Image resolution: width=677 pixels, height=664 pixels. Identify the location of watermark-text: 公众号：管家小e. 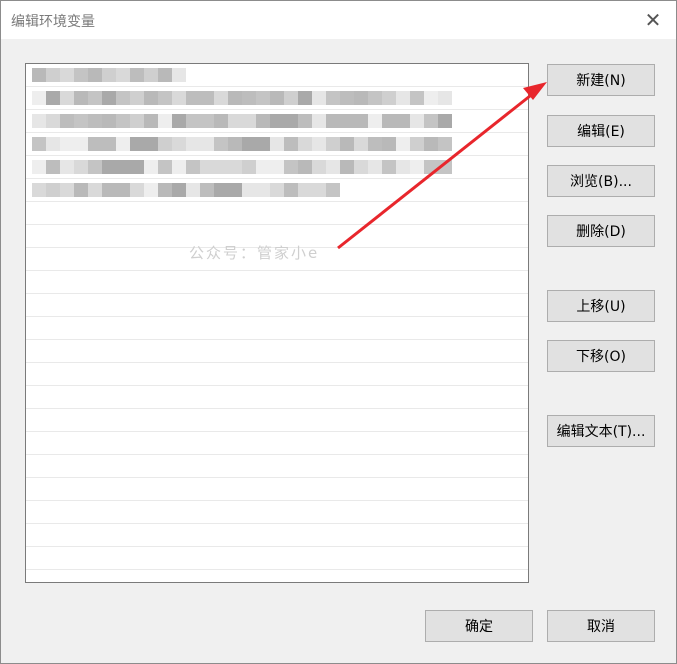
(254, 253).